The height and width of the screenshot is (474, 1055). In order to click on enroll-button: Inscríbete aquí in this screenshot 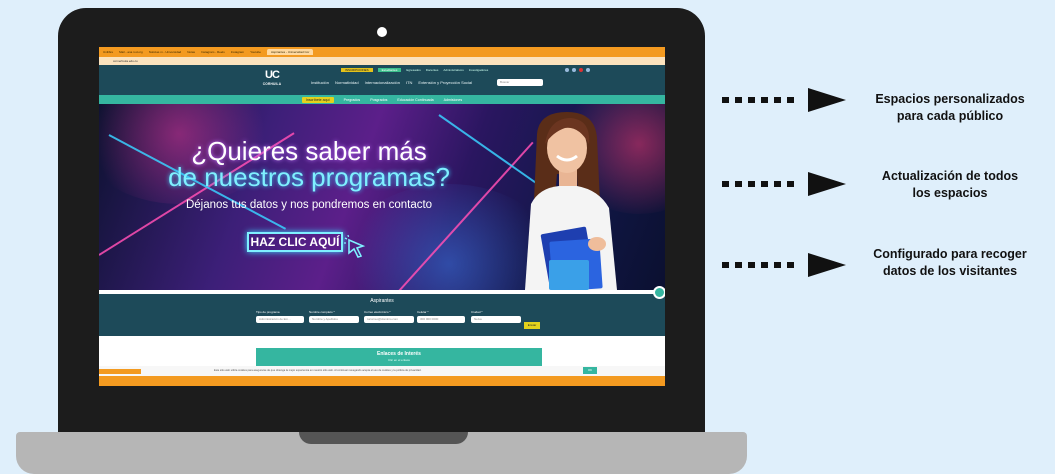, I will do `click(317, 99)`.